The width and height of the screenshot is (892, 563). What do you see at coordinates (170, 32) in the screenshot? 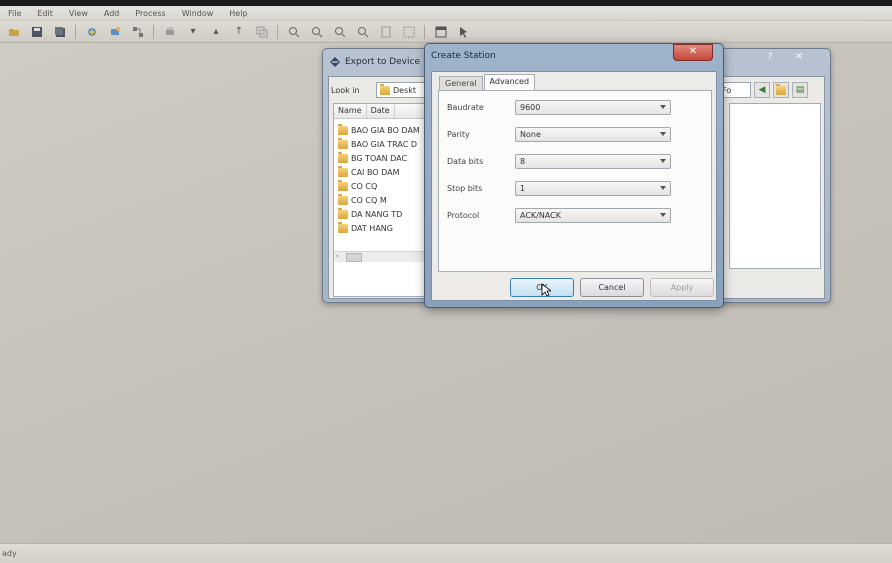
I see `print-icon` at bounding box center [170, 32].